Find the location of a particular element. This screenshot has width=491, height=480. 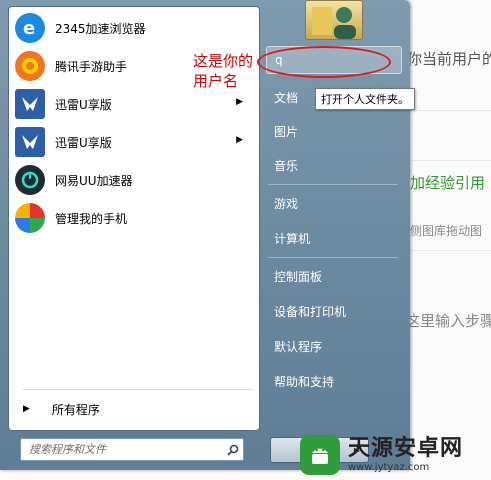

browser-e-icon: e is located at coordinates (30, 28).